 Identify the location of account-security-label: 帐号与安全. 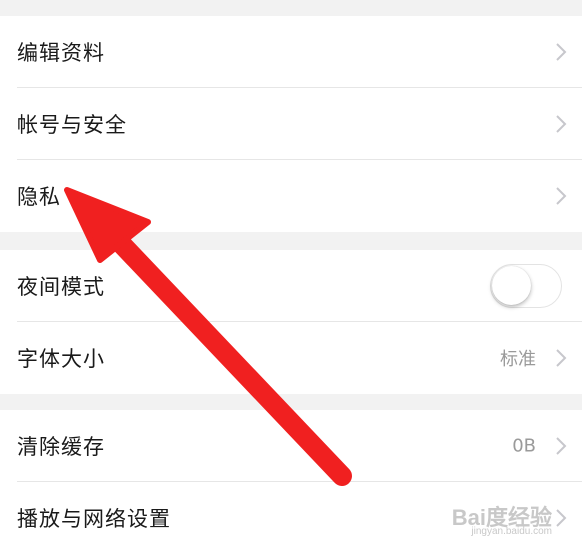
(72, 125).